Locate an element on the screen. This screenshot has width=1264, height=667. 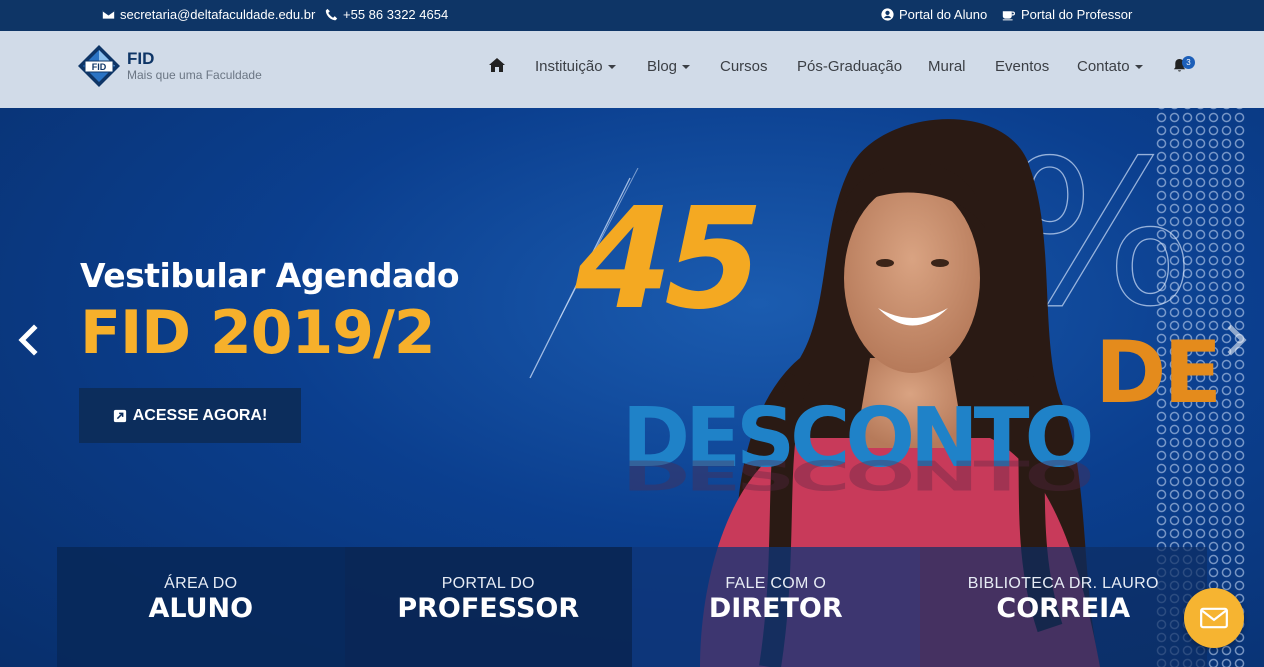
tile-small-label: ÁREA DO is located at coordinates (201, 583).